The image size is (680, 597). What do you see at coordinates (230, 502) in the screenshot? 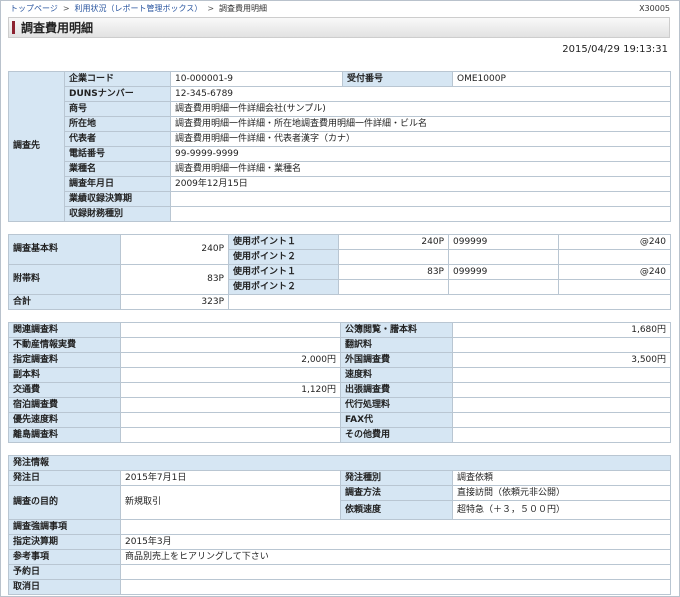
I see `purpose-value: 新規取引` at bounding box center [230, 502].